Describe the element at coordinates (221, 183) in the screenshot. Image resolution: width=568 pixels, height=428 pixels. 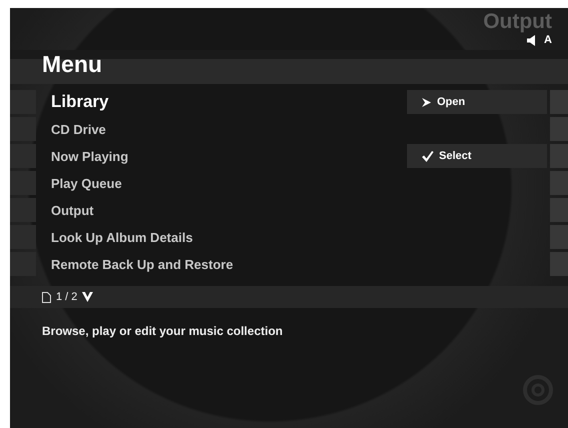
I see `menu-item: Play Queue` at that location.